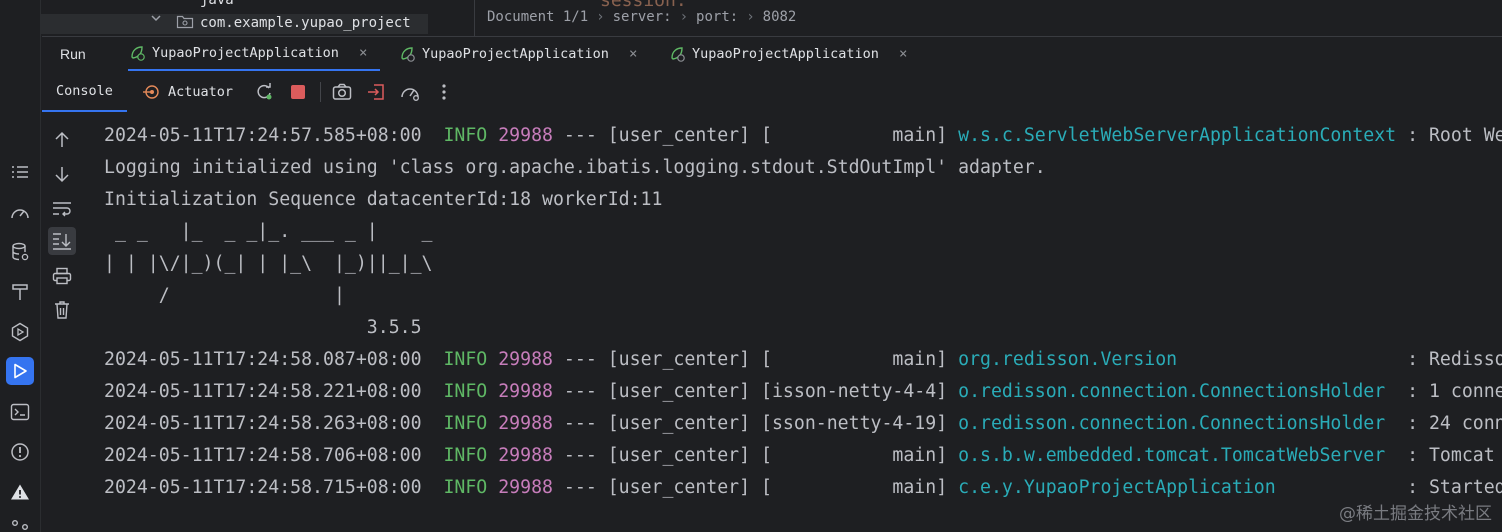 The width and height of the screenshot is (1502, 532). What do you see at coordinates (755, 391) in the screenshot?
I see `log-thread: --- [user_center] [isson-netty-4-4]` at bounding box center [755, 391].